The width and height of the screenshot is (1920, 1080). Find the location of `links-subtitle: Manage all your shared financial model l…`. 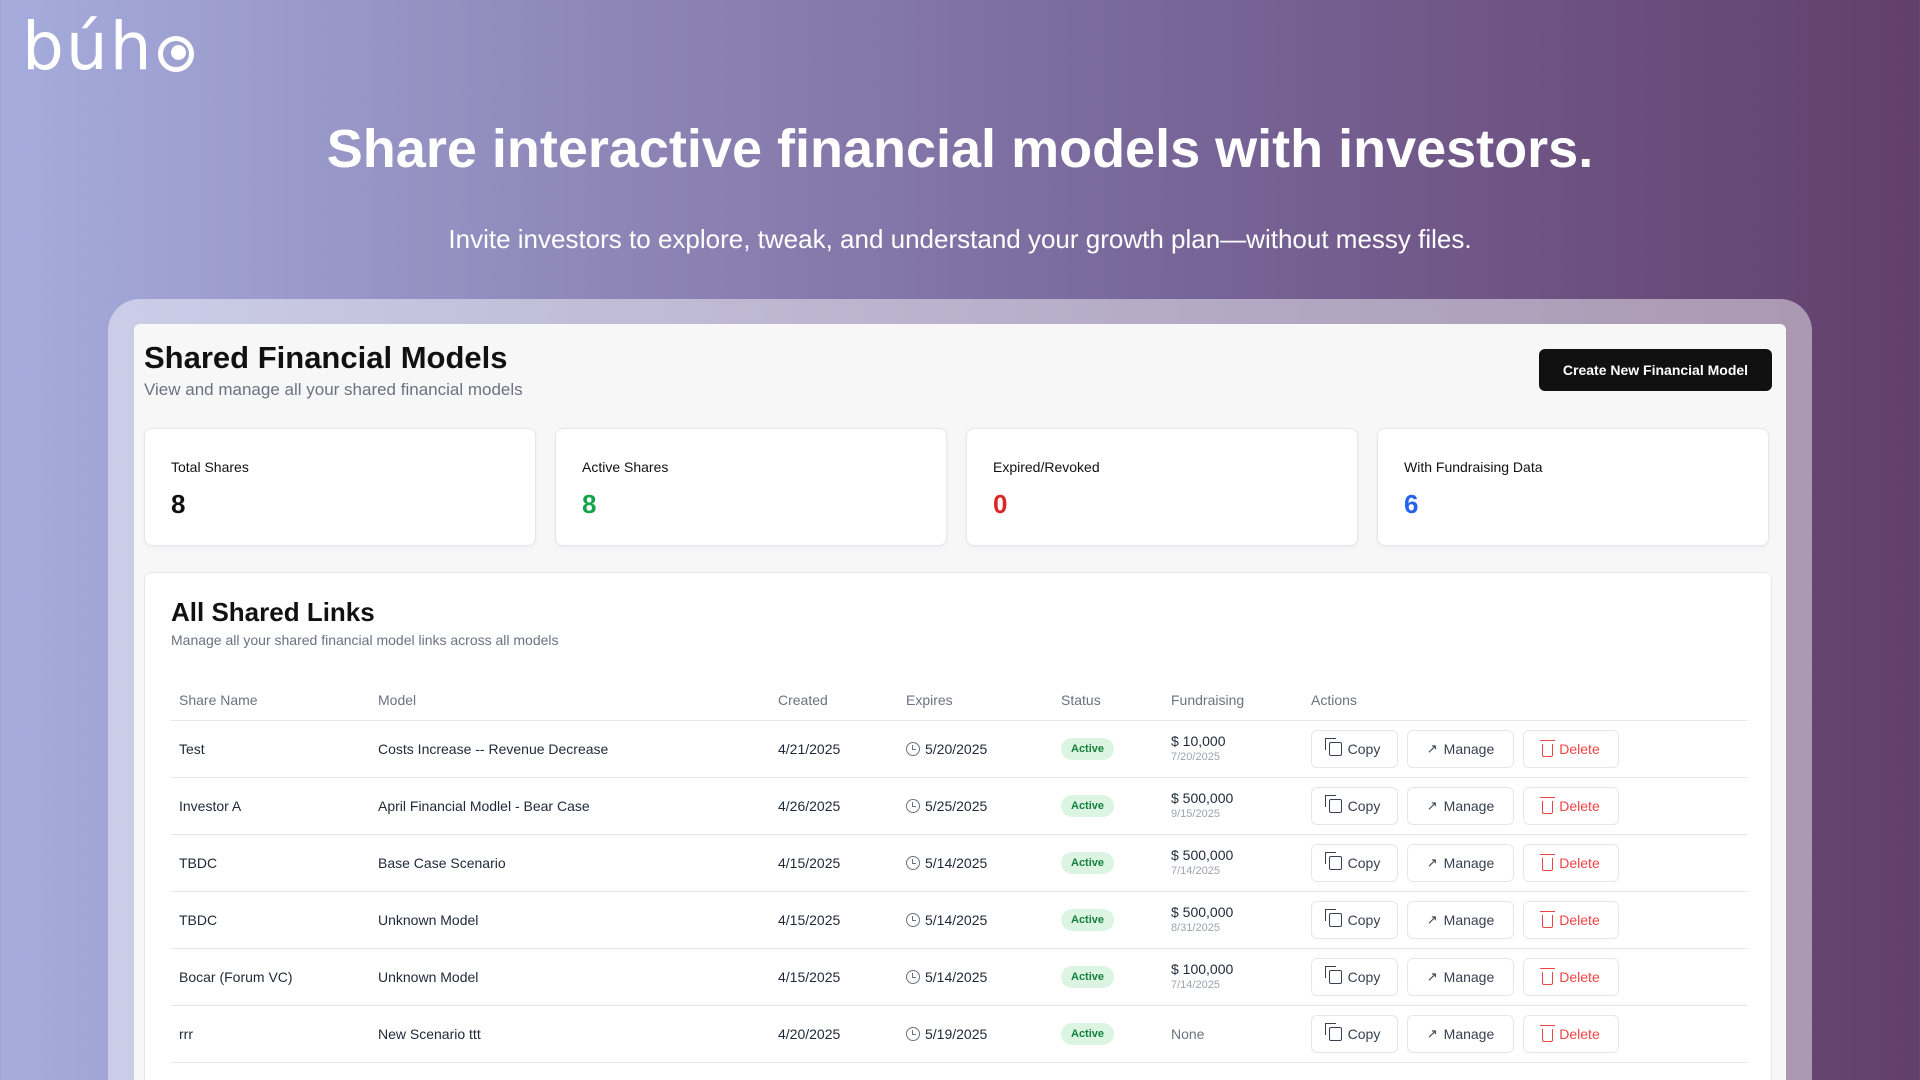

links-subtitle: Manage all your shared financial model l… is located at coordinates (365, 640).